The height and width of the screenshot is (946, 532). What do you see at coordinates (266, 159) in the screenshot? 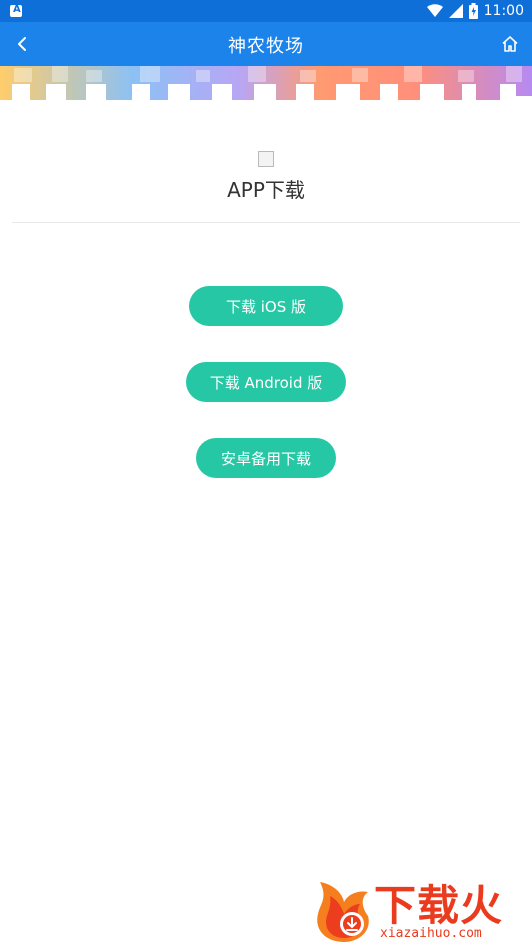
I see `app-logo-image` at bounding box center [266, 159].